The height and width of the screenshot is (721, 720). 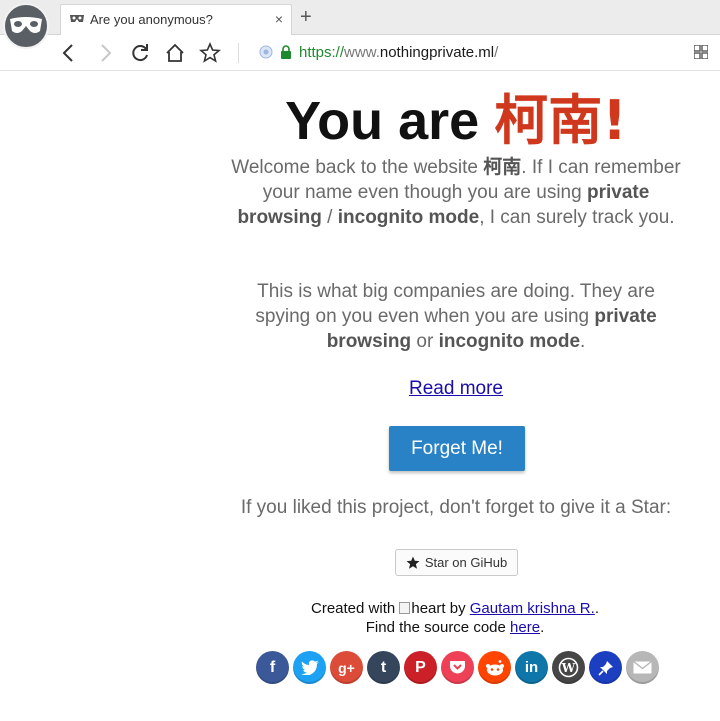 I want to click on url-subdomain: www., so click(x=362, y=52).